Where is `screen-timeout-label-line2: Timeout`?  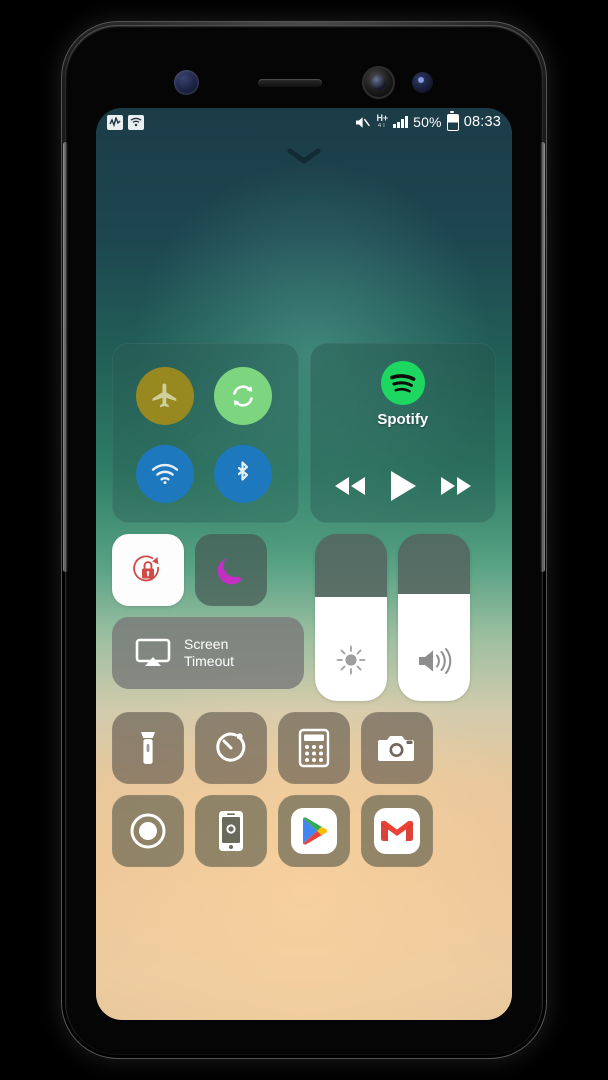 screen-timeout-label-line2: Timeout is located at coordinates (209, 661).